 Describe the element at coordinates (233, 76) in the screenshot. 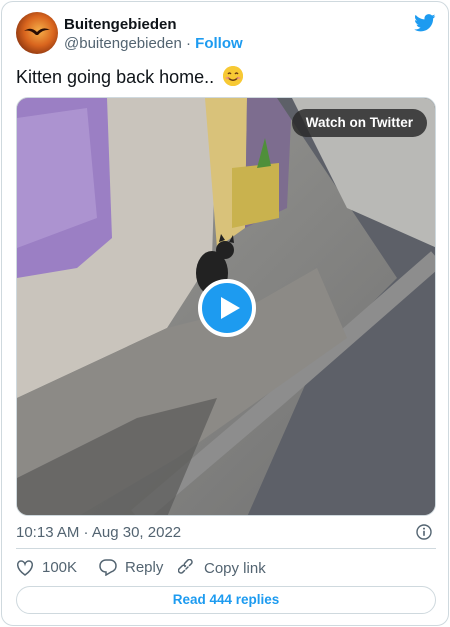

I see `smiling-face-emoji-icon` at that location.